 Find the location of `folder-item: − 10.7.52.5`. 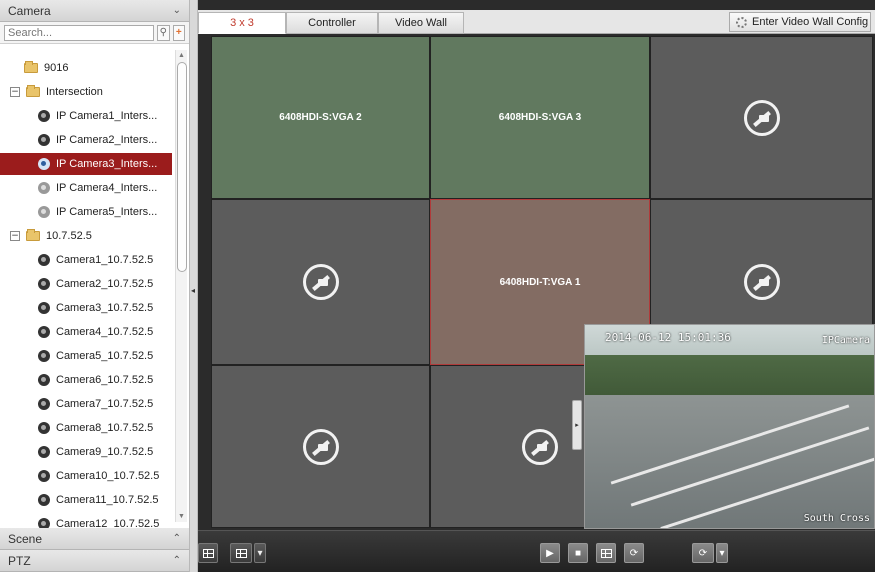

folder-item: − 10.7.52.5 is located at coordinates (86, 236).